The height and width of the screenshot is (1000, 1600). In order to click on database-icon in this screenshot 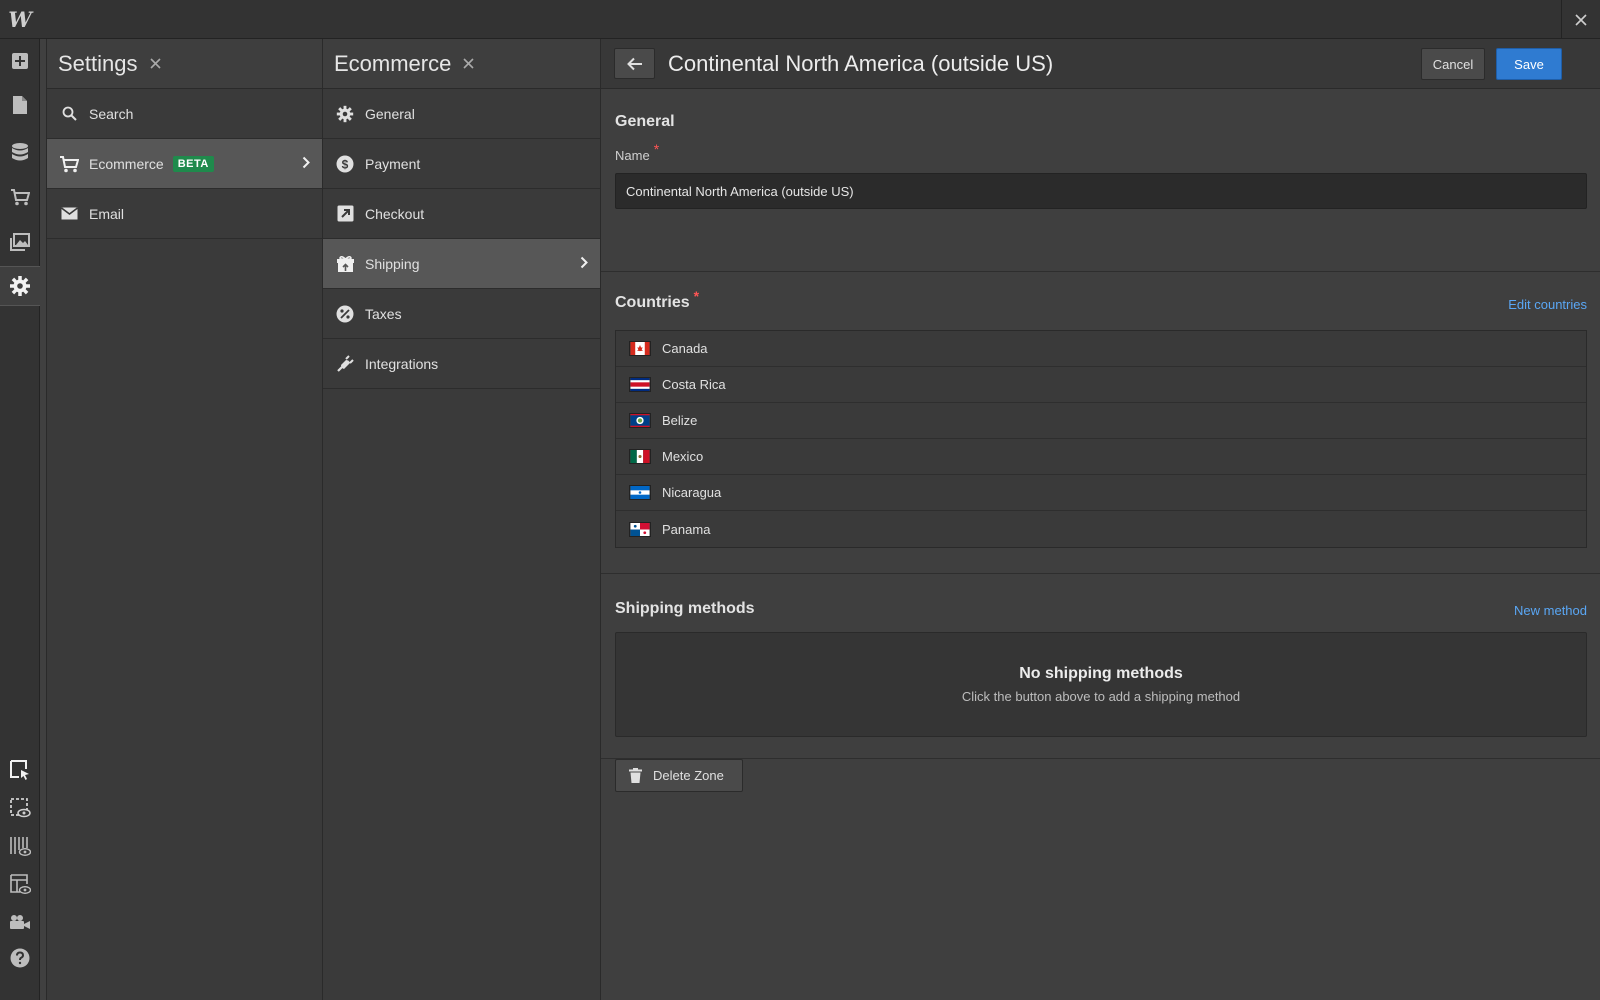, I will do `click(20, 152)`.